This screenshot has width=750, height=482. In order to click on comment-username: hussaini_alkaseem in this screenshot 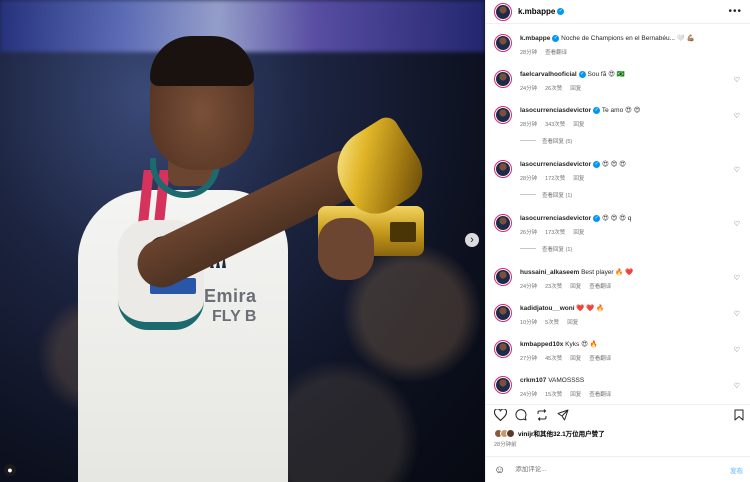, I will do `click(549, 272)`.